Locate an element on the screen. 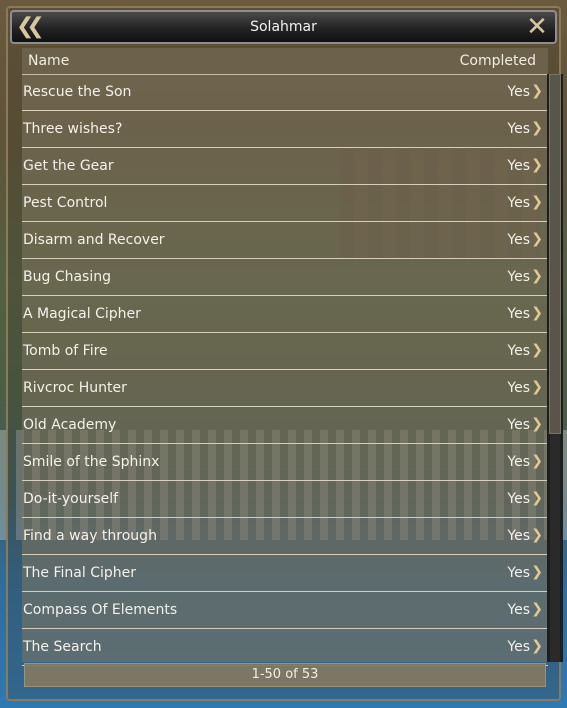  quest-name: A Magical Cipher is located at coordinates (82, 314).